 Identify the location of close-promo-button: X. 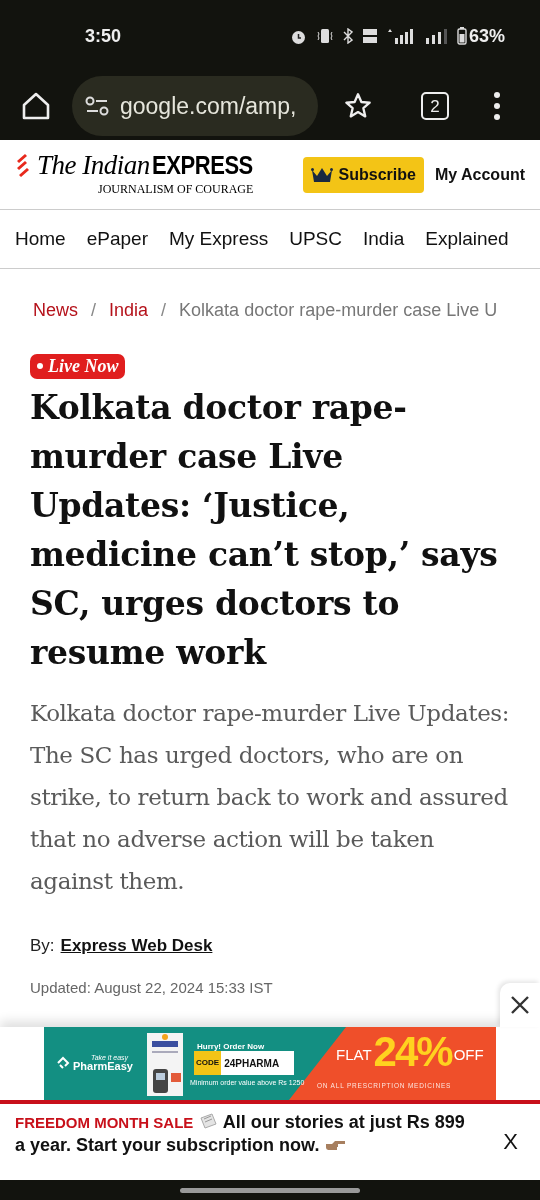
(510, 1141).